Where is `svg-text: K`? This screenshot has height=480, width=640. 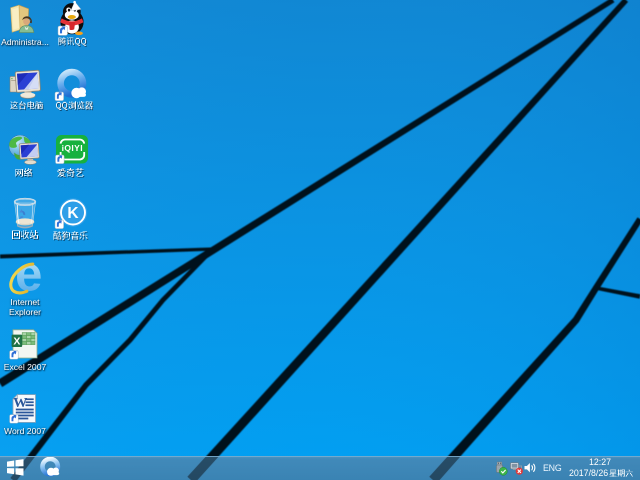 svg-text: K is located at coordinates (73, 213).